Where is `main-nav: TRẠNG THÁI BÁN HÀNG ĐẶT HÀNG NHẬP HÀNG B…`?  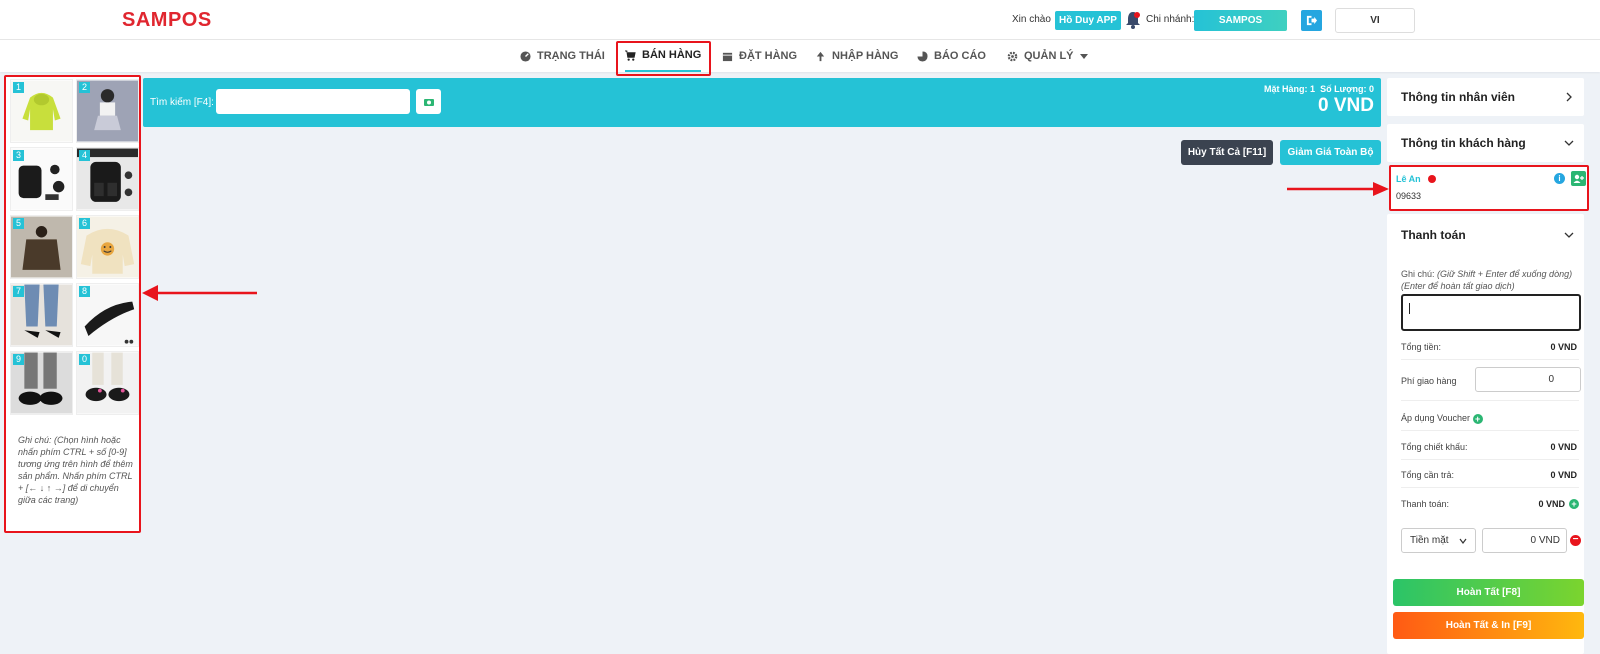
main-nav: TRẠNG THÁI BÁN HÀNG ĐẶT HÀNG NHẬP HÀNG B… is located at coordinates (800, 56).